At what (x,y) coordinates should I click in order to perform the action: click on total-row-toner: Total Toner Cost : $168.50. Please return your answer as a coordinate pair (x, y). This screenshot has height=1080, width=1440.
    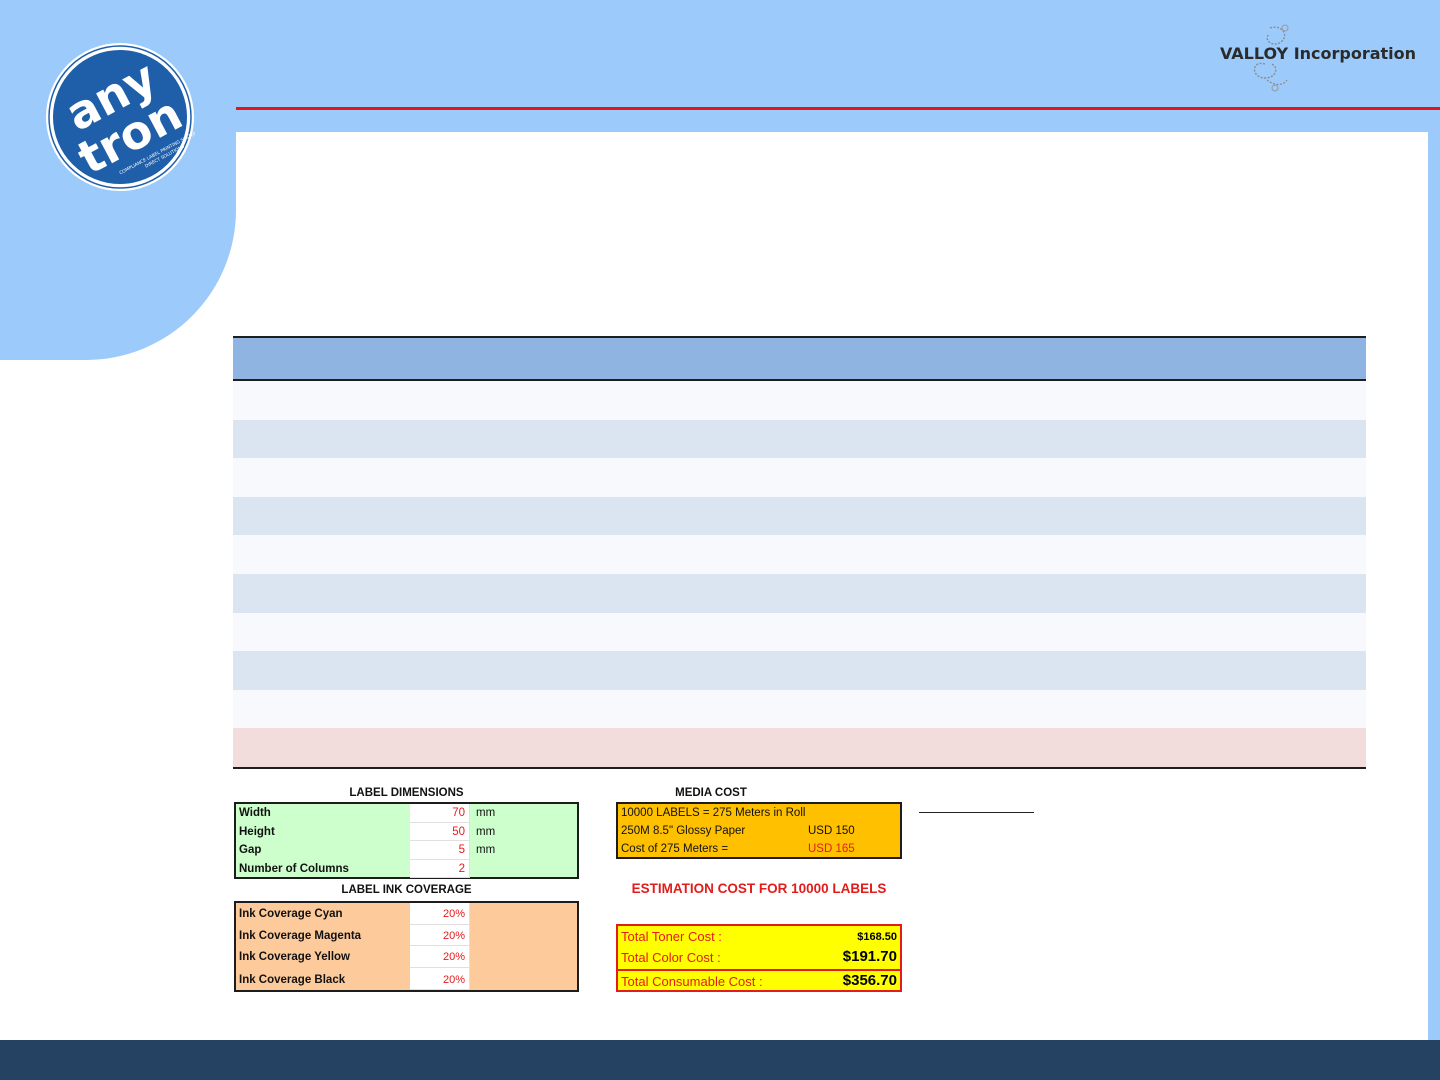
    Looking at the image, I should click on (759, 936).